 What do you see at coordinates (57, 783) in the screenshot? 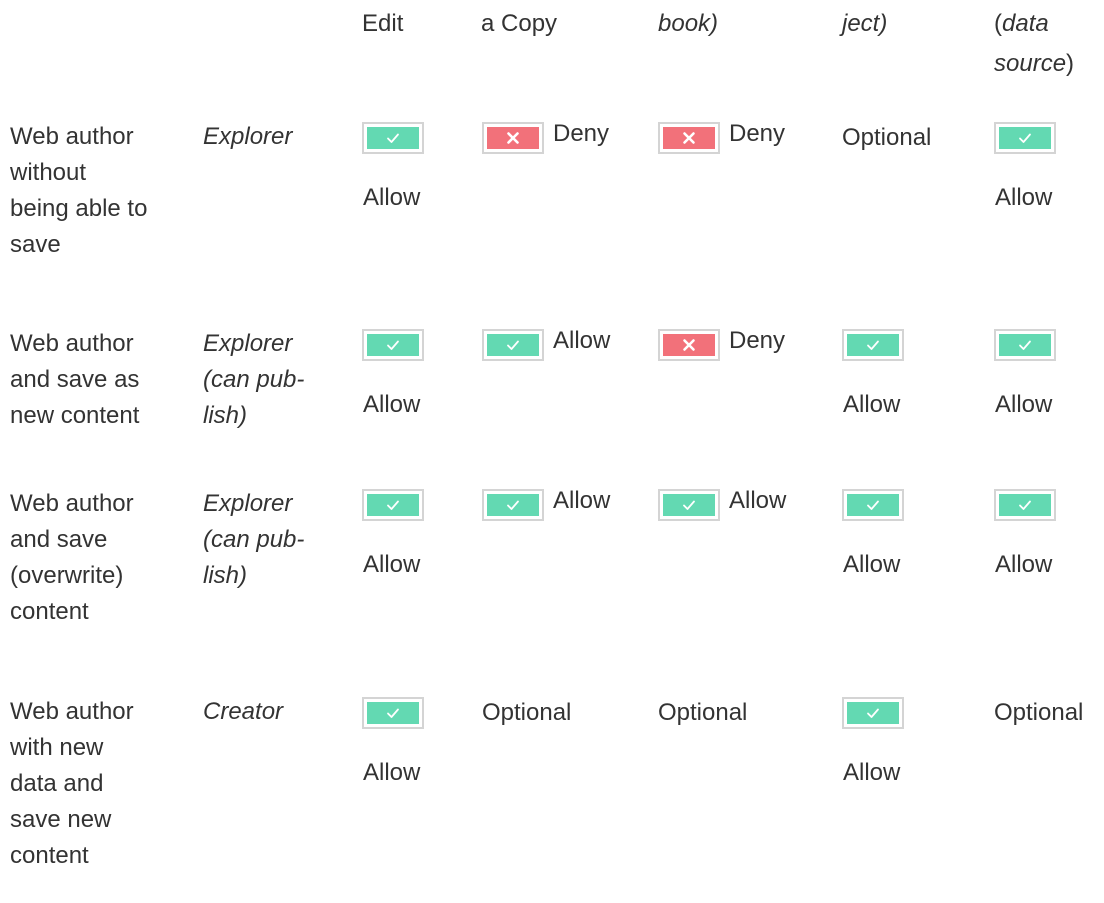
I see `task-line: data and` at bounding box center [57, 783].